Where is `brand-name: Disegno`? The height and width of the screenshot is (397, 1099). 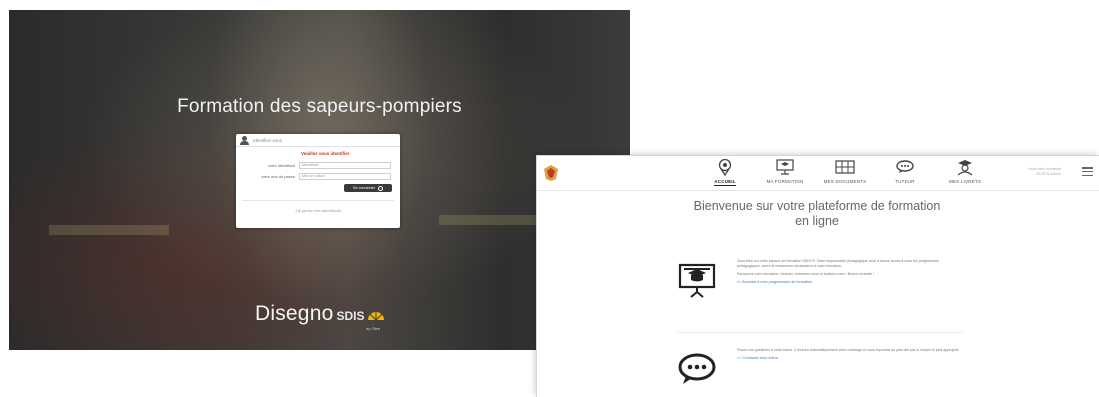
brand-name: Disegno is located at coordinates (294, 313).